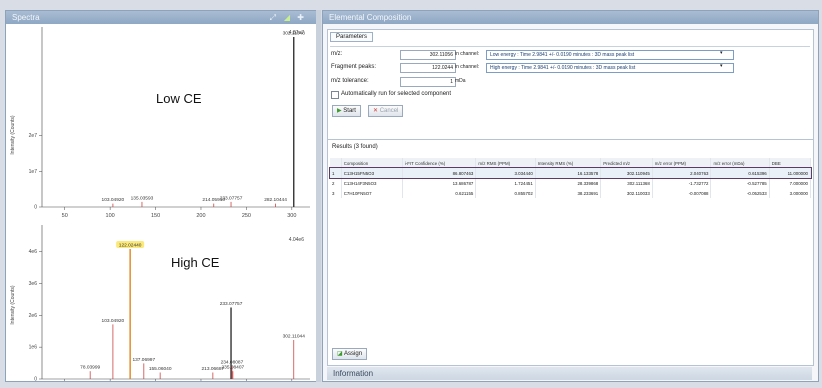 The width and height of the screenshot is (822, 388). Describe the element at coordinates (13, 135) in the screenshot. I see `low-y-axis-label: Intensity (Counts)` at that location.